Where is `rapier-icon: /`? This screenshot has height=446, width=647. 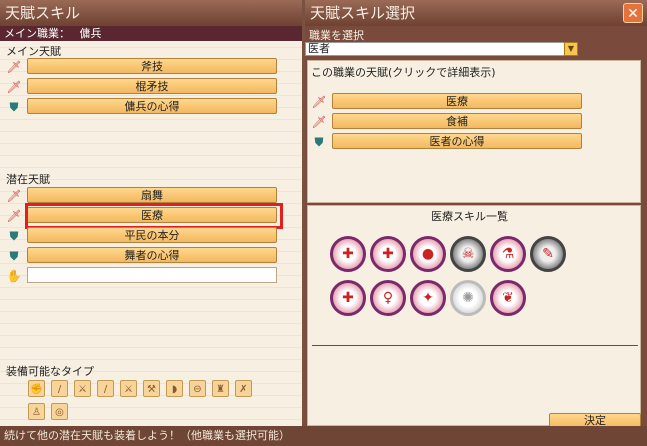
rapier-icon: / is located at coordinates (105, 388).